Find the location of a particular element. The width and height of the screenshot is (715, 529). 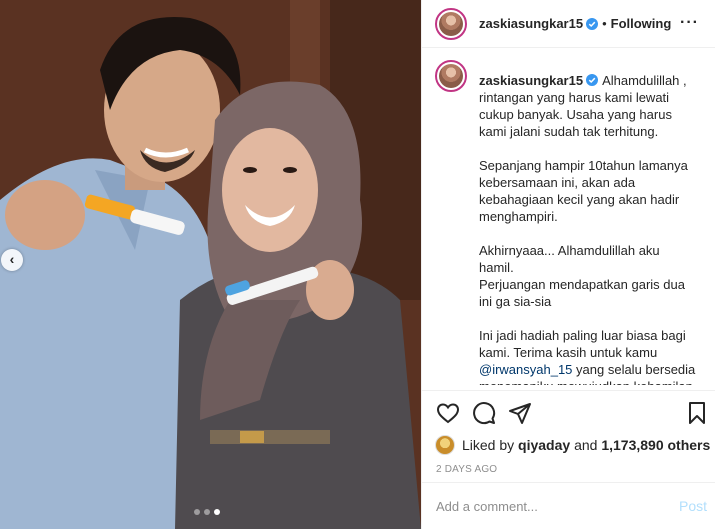

more-dots-icon: ··· is located at coordinates (689, 23).